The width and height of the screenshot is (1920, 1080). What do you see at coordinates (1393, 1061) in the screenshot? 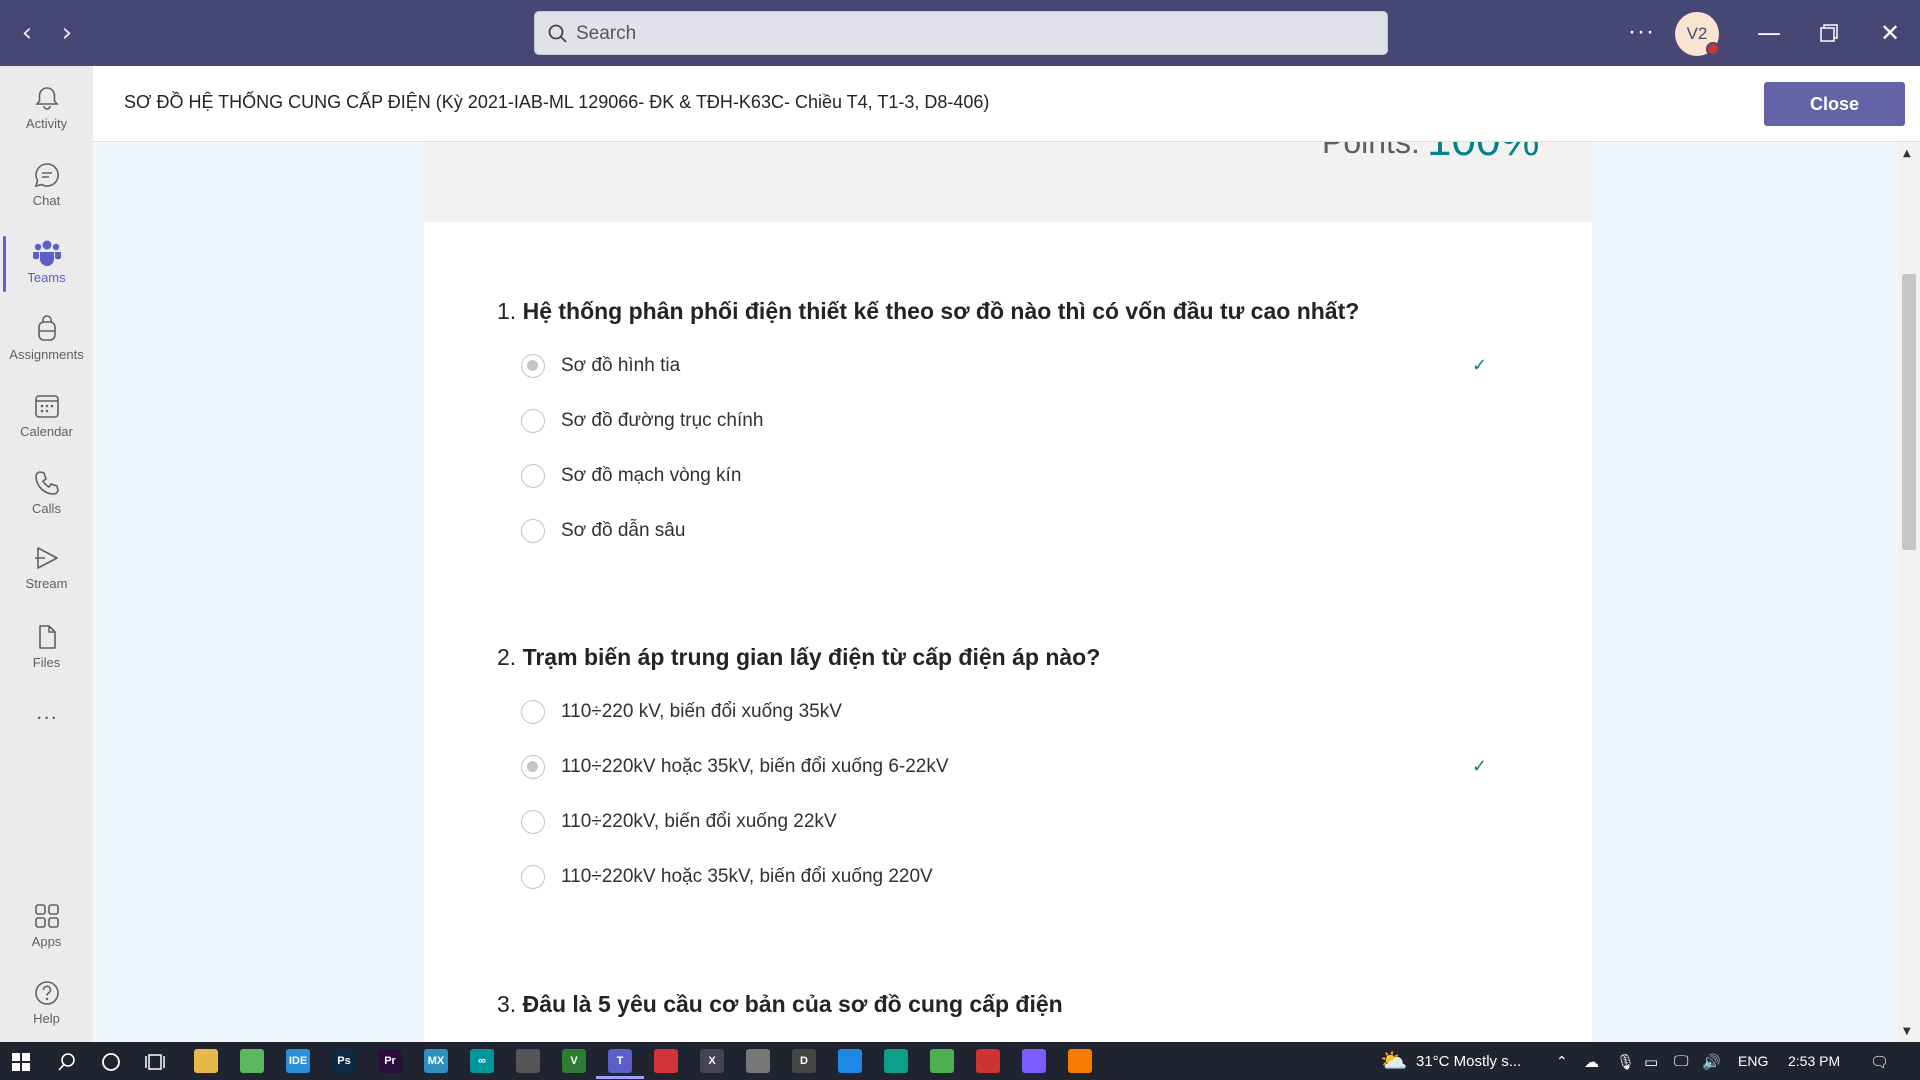
I see `weather-icon: ⛅` at bounding box center [1393, 1061].